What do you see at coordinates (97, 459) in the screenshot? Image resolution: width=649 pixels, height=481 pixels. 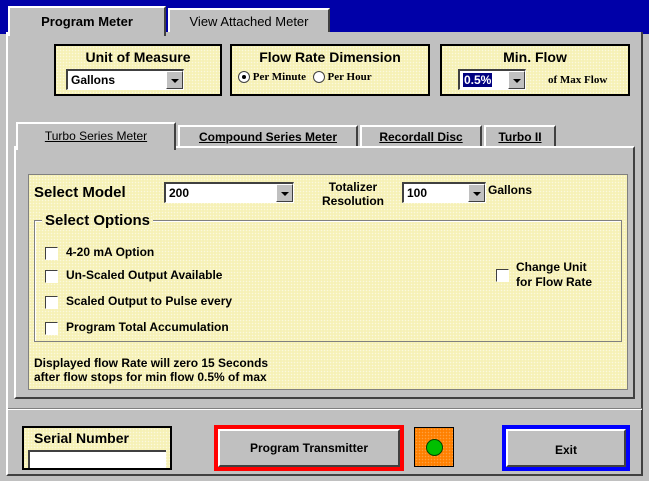 I see `serial-number-input` at bounding box center [97, 459].